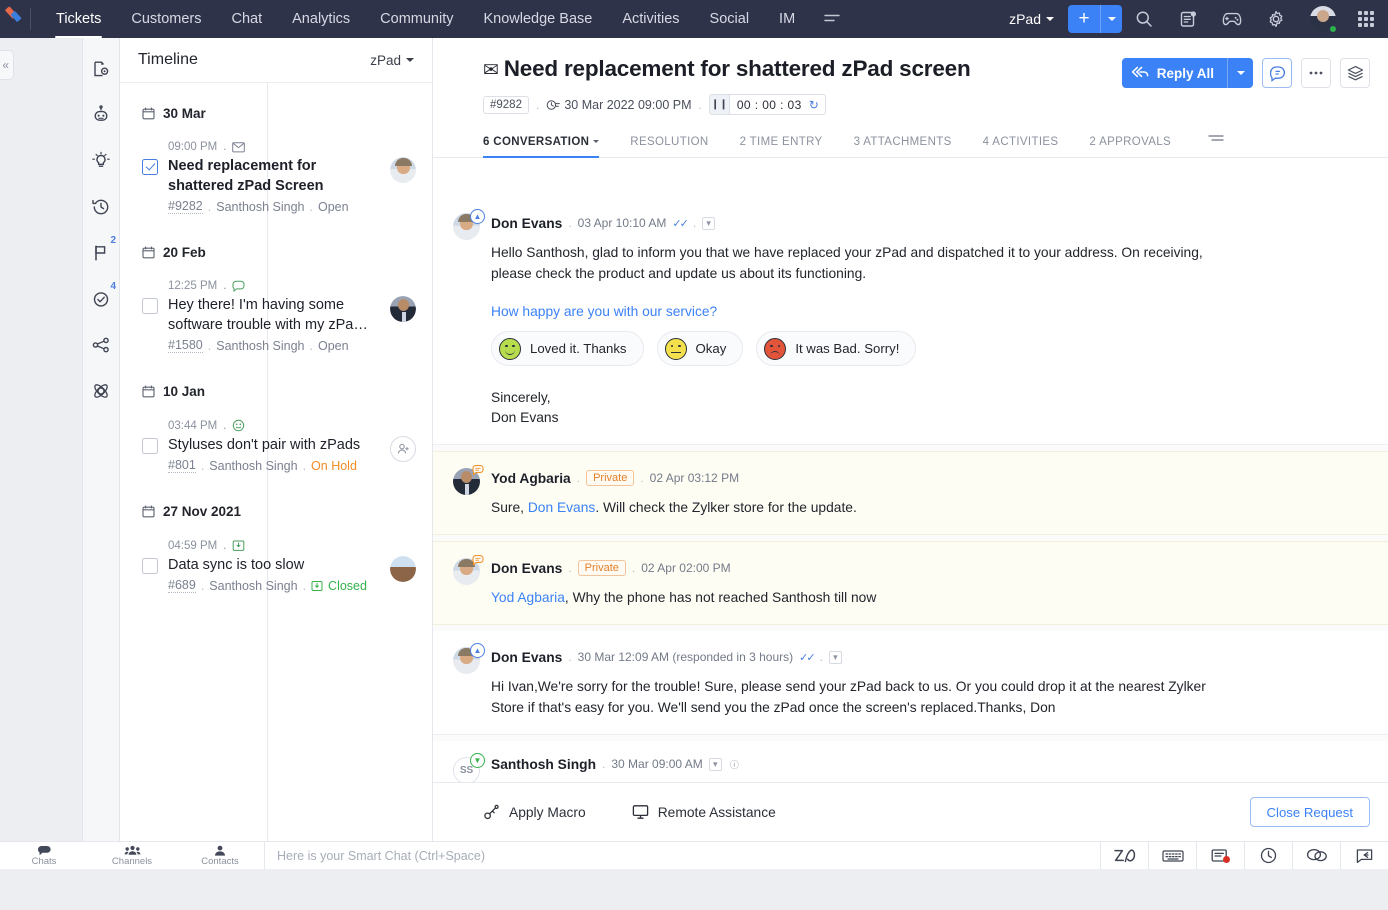 The image size is (1388, 910). Describe the element at coordinates (101, 299) in the screenshot. I see `approvals-check-icon: 4` at that location.